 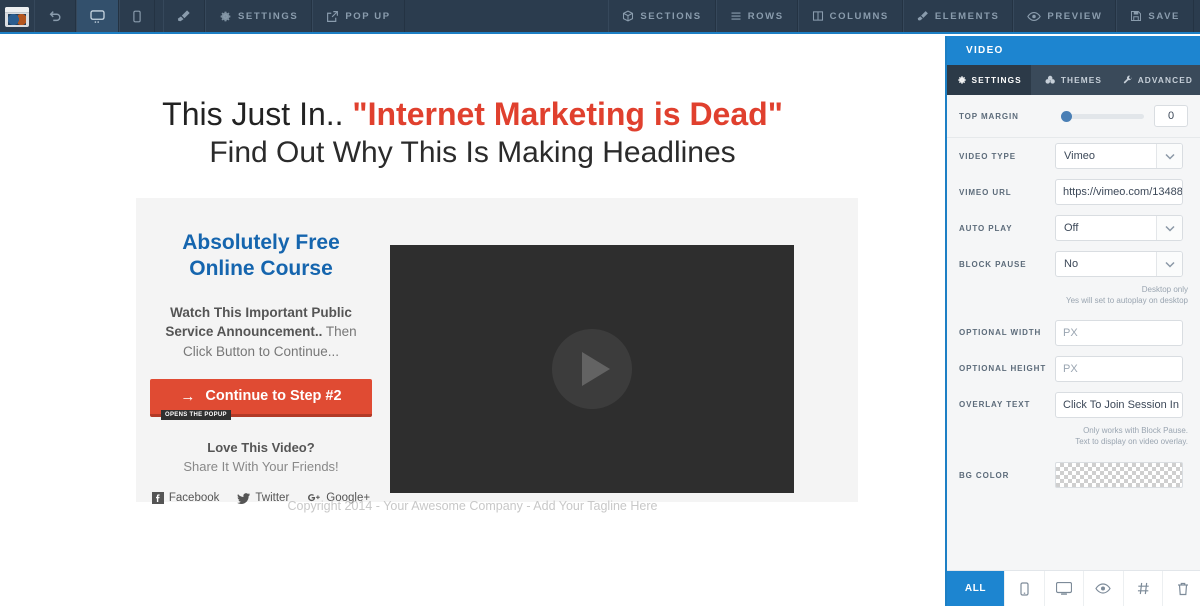 I want to click on vimeo-url-row: VIMEO URL https://vimeo.com/13488321, so click(x=1073, y=192).